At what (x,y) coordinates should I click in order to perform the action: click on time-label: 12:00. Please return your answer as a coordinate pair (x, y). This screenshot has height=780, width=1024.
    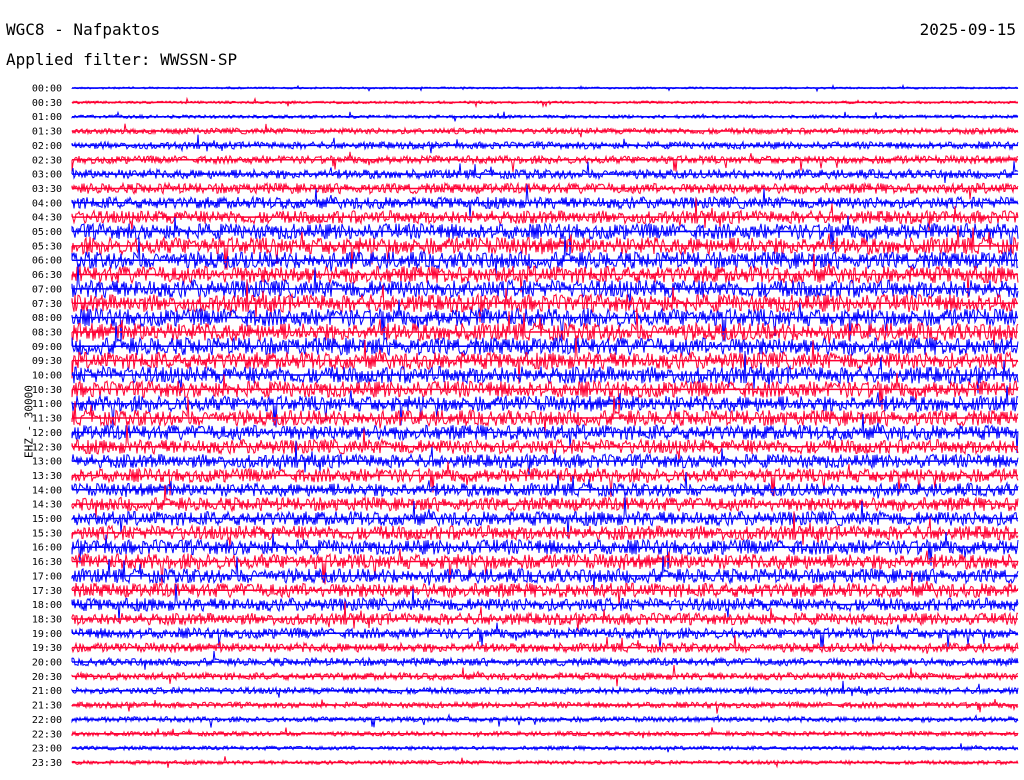
    Looking at the image, I should click on (47, 433).